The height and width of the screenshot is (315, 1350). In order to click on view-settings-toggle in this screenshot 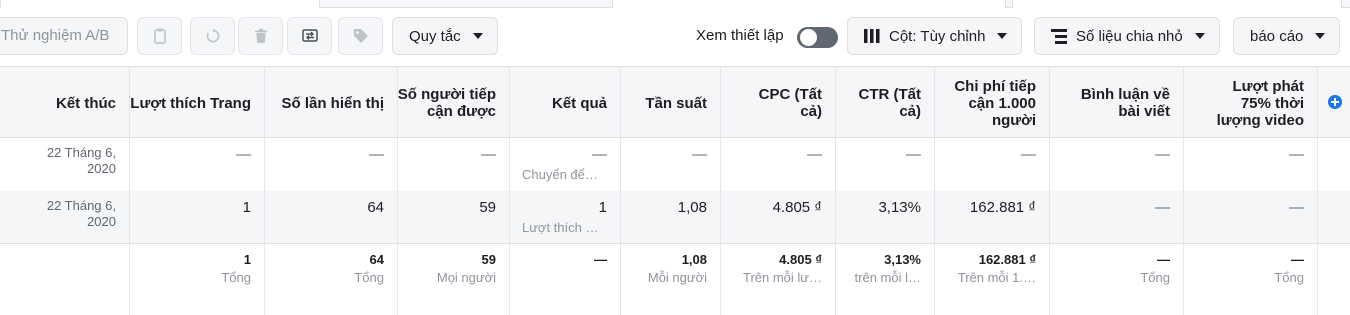, I will do `click(817, 37)`.